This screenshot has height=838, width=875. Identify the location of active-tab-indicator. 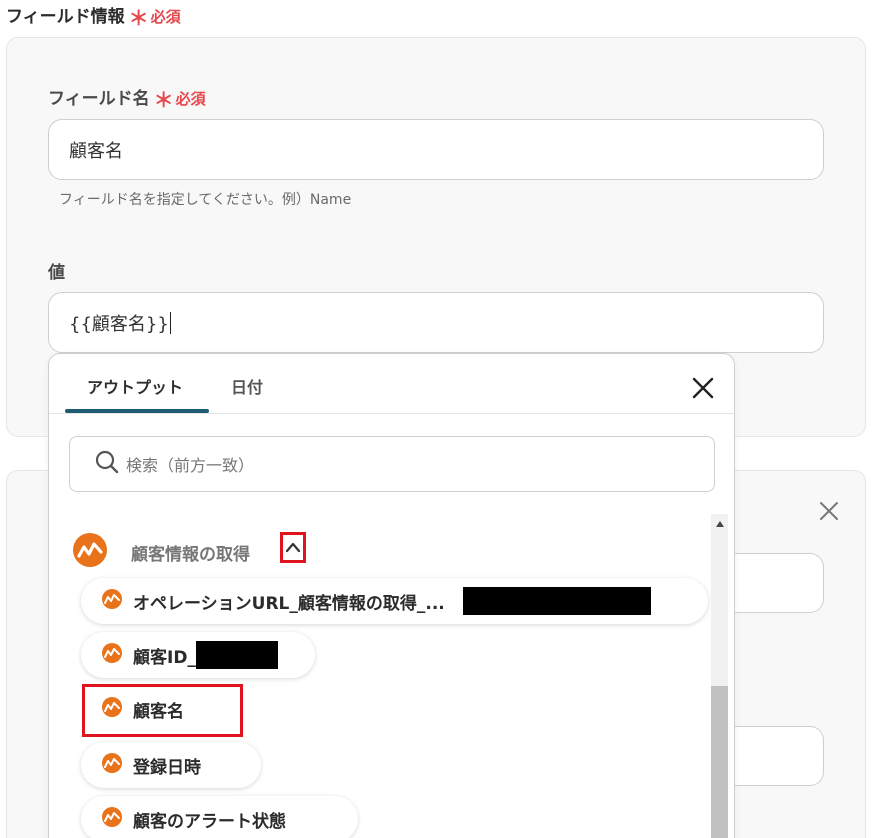
(137, 411).